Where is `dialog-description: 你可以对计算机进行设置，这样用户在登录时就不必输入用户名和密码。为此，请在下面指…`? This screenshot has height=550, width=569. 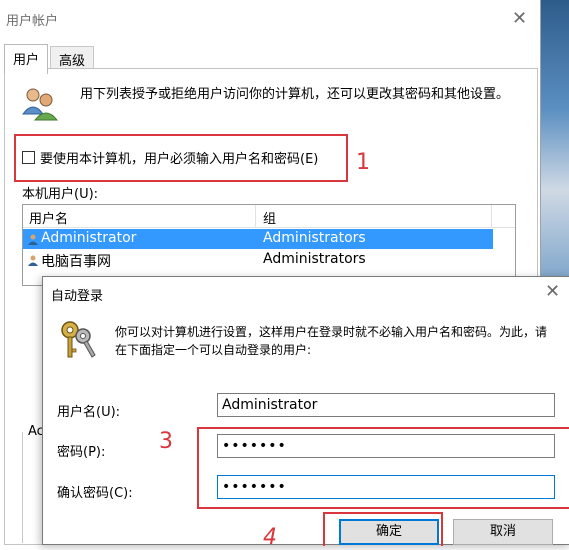
dialog-description: 你可以对计算机进行设置，这样用户在登录时就不必输入用户名和密码。为此，请在下面指… is located at coordinates (331, 341).